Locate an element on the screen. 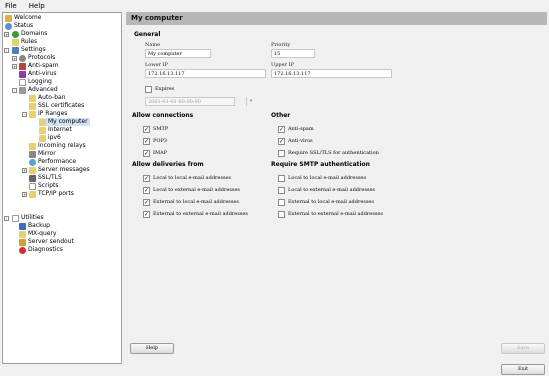  exit-button: Exit is located at coordinates (523, 369).